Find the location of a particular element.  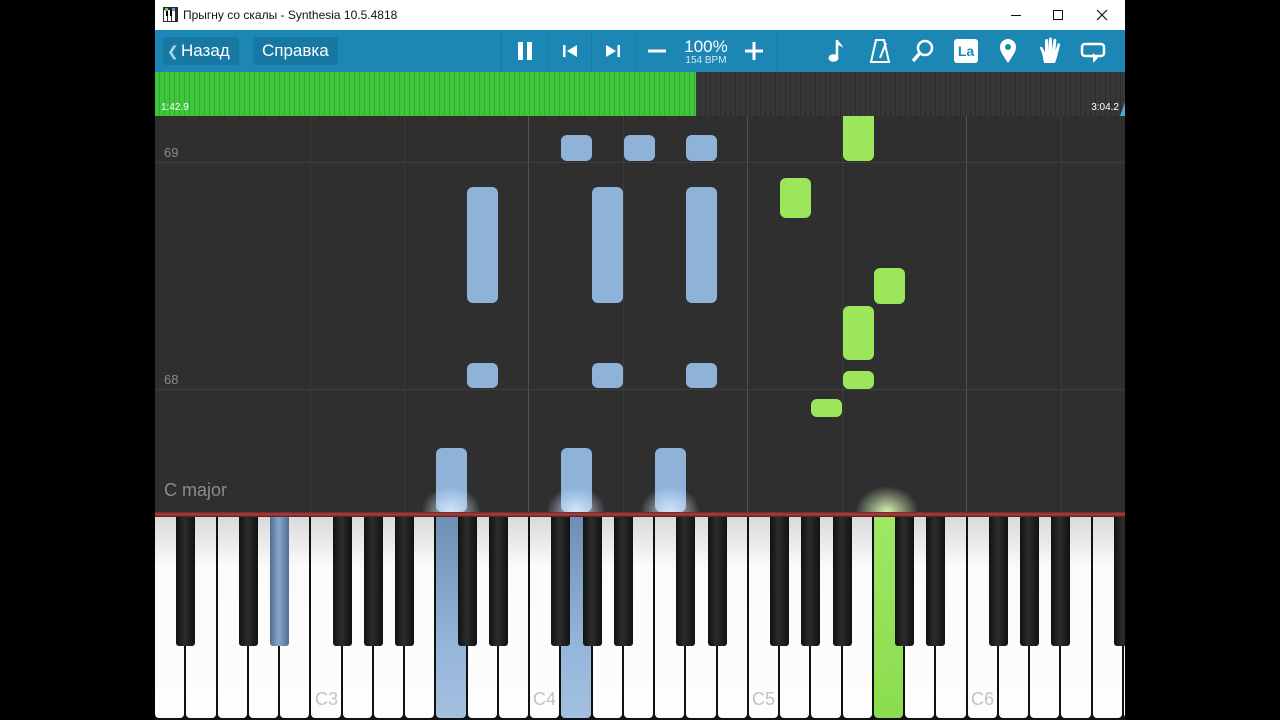

pause-button is located at coordinates (525, 51).